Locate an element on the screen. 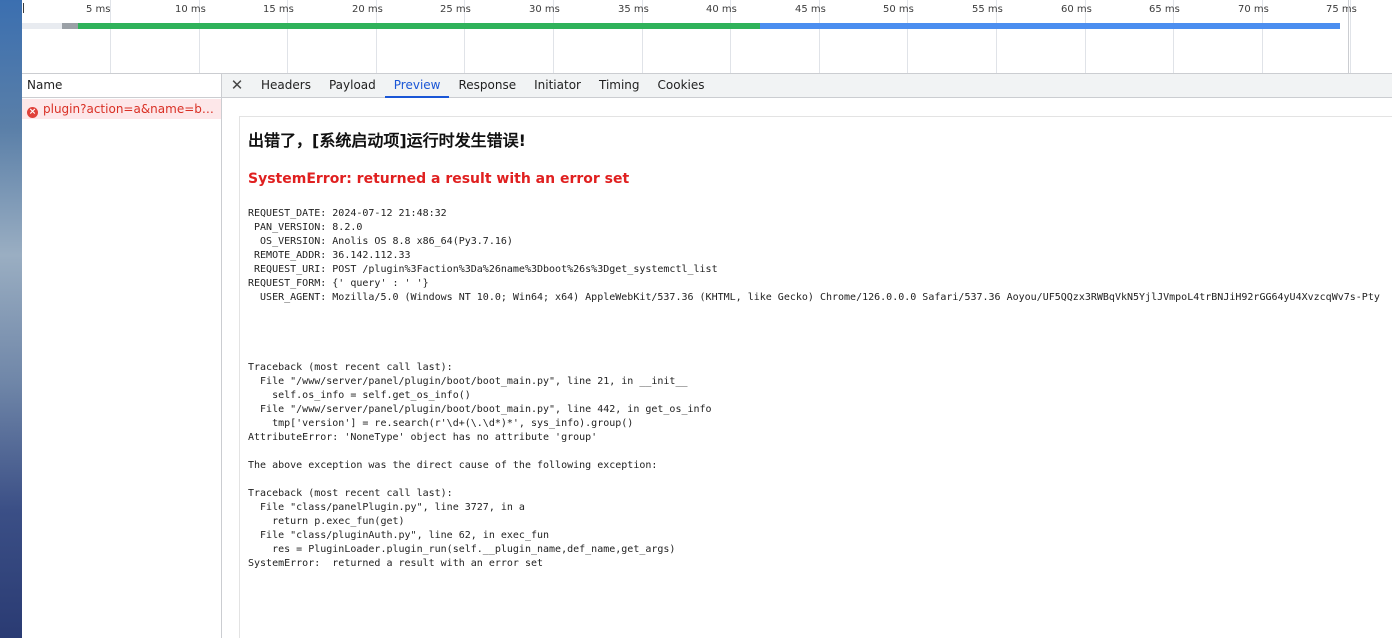 The image size is (1392, 638). timeline-tick-label: 45 ms is located at coordinates (810, 9).